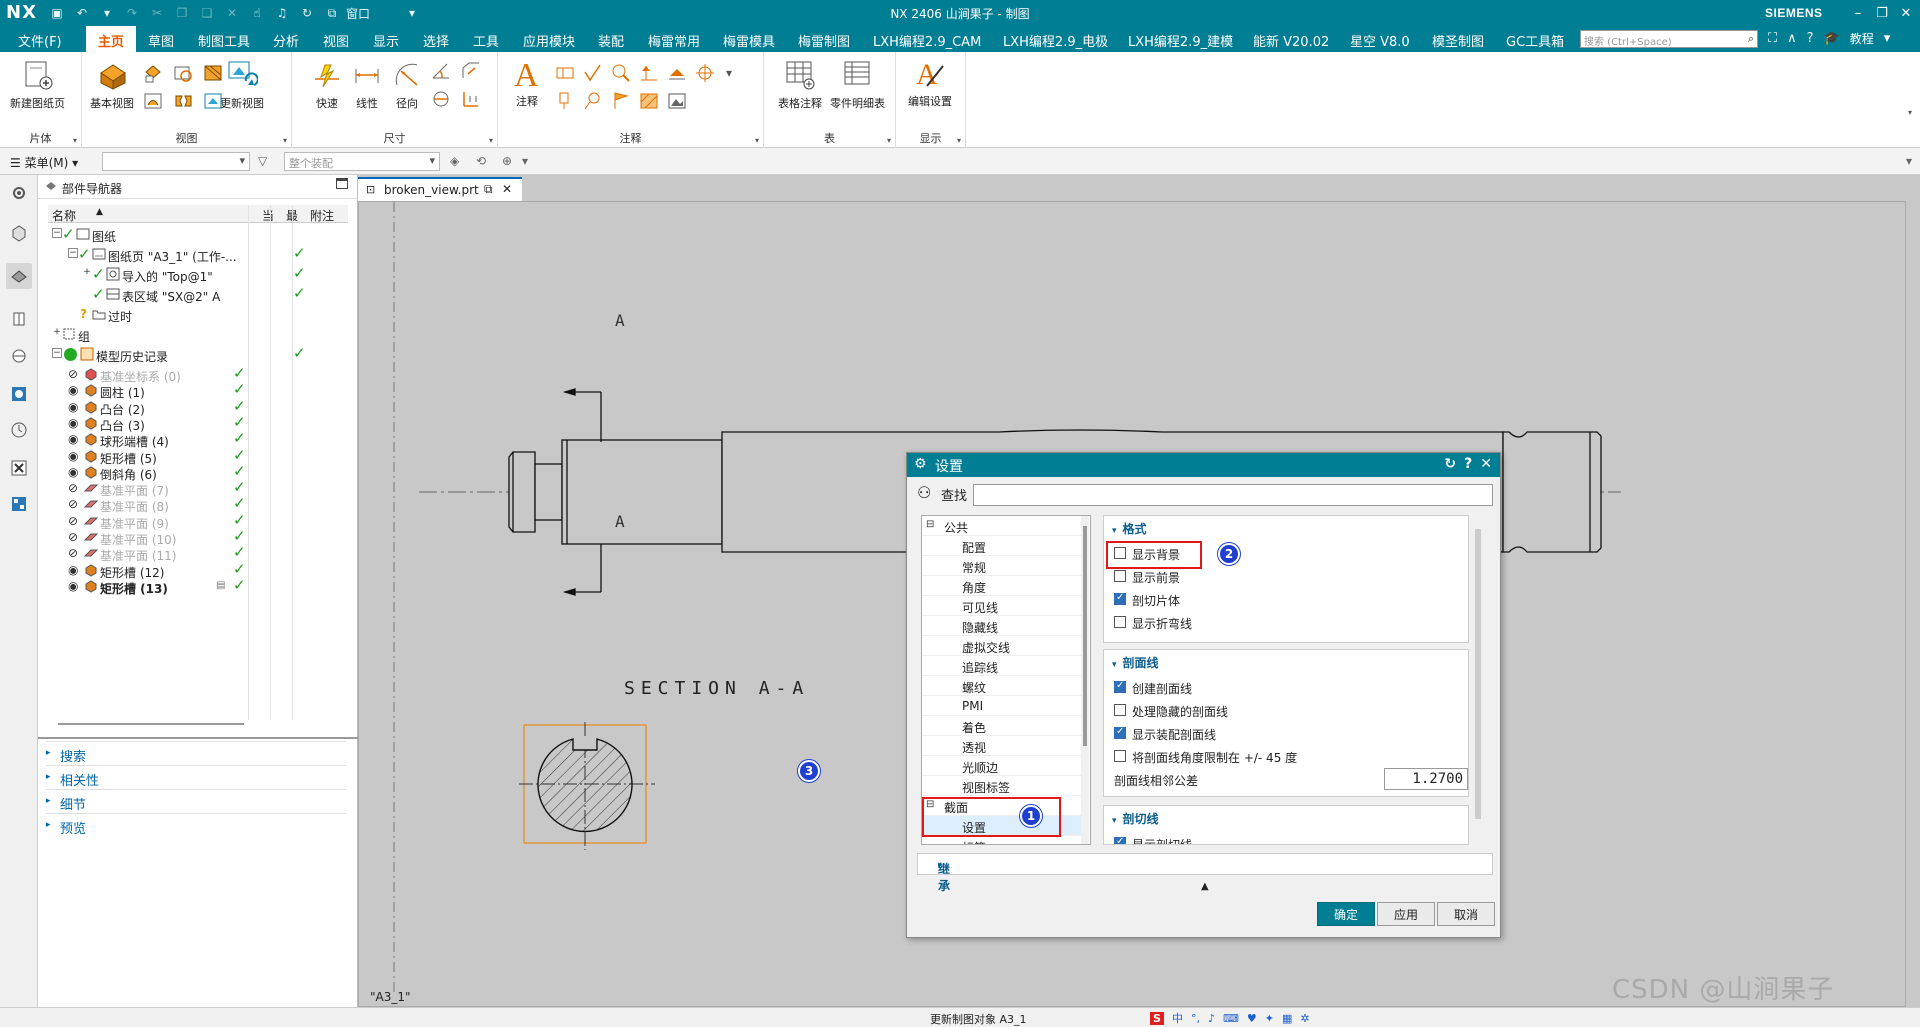 The width and height of the screenshot is (1920, 1027). Describe the element at coordinates (1002, 646) in the screenshot. I see `tree-common-item: 虚拟交线` at that location.